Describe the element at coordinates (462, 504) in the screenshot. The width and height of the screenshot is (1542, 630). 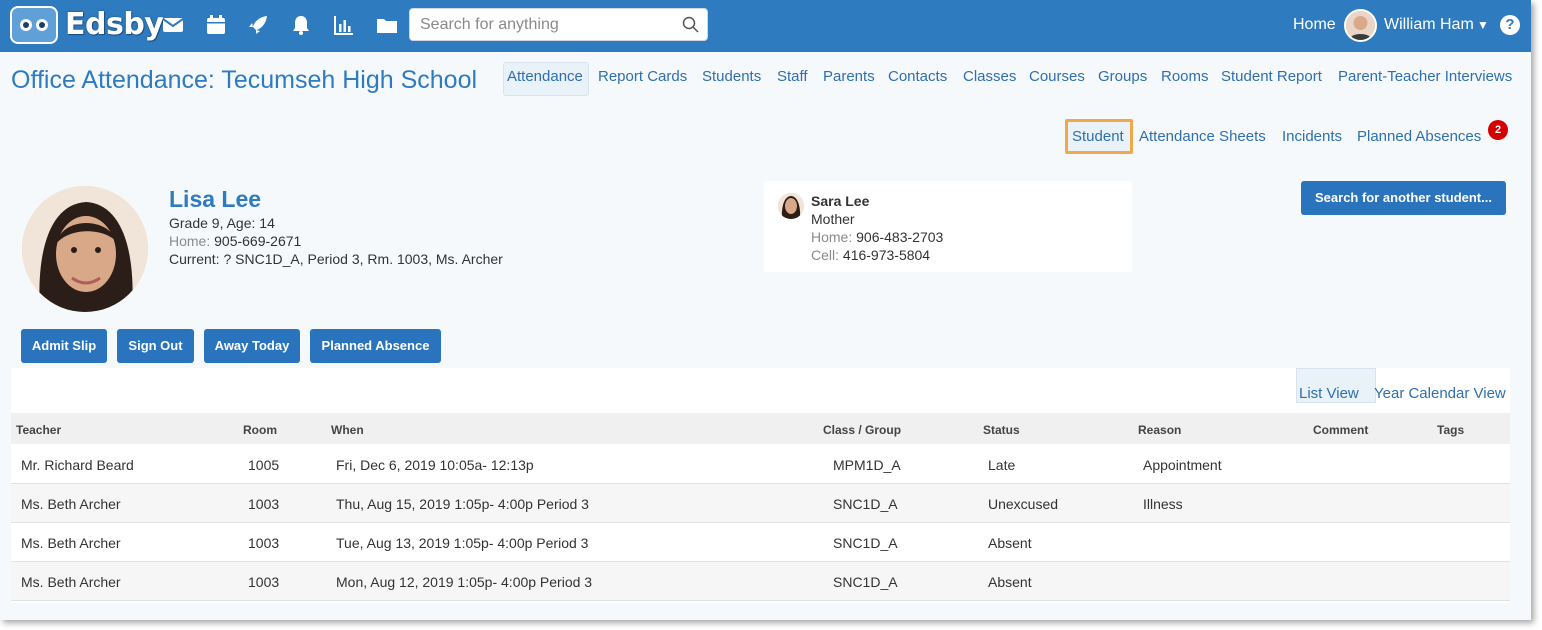
I see `cell-when: Thu, Aug 15, 2019 1:05p- 4:00p Period 3` at that location.